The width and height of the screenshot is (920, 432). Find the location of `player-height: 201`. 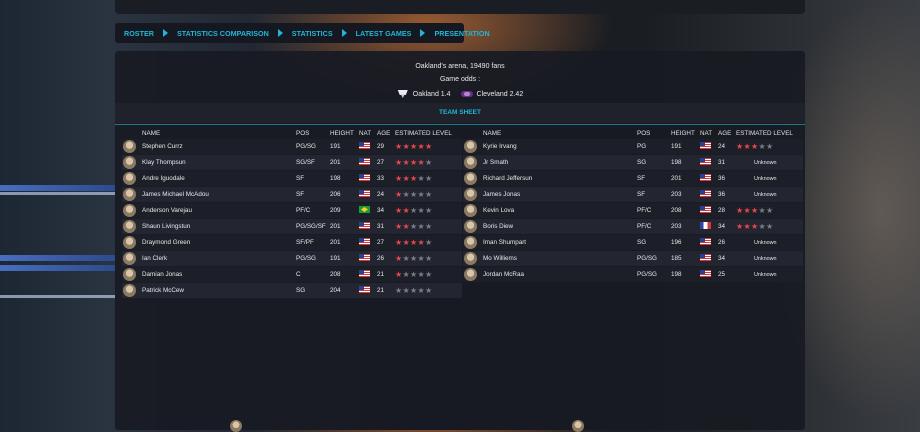

player-height: 201 is located at coordinates (335, 242).